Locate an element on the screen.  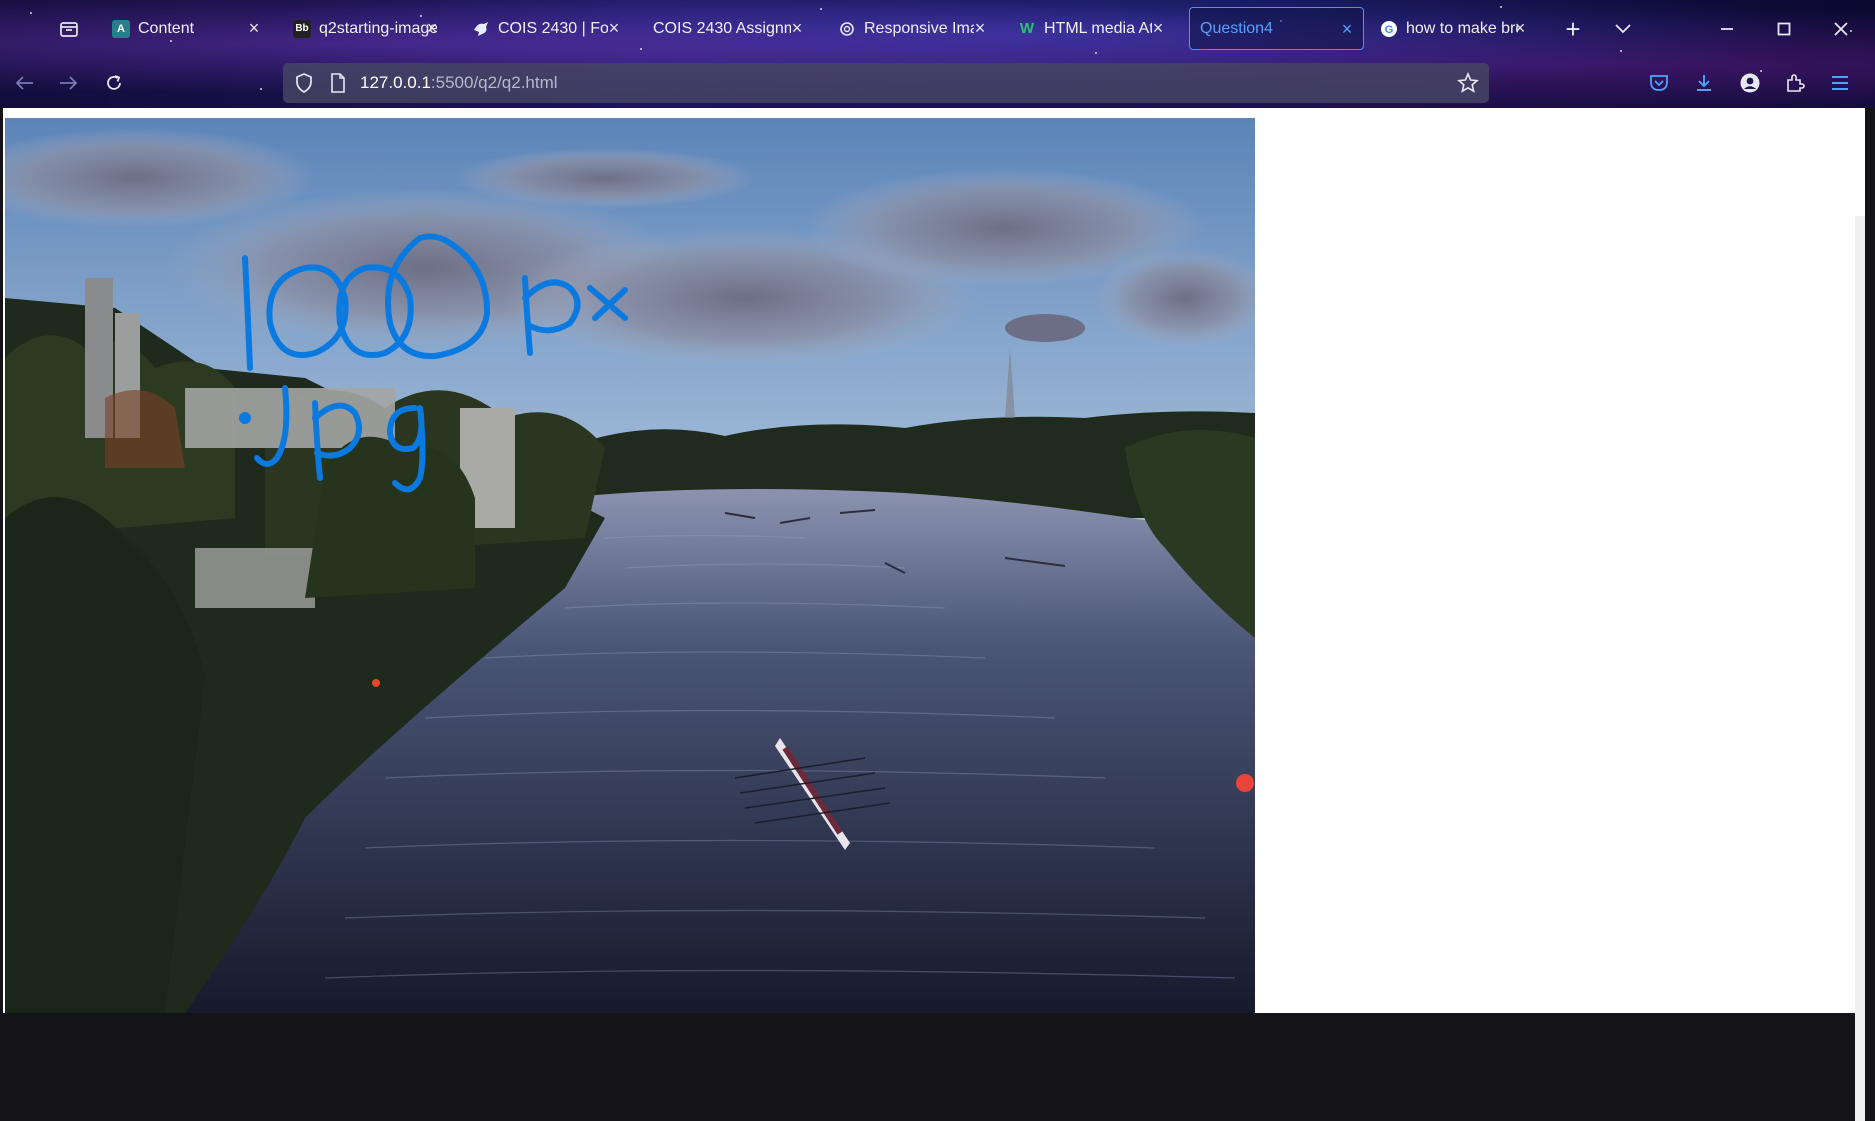
app-menu-button is located at coordinates (1840, 83).